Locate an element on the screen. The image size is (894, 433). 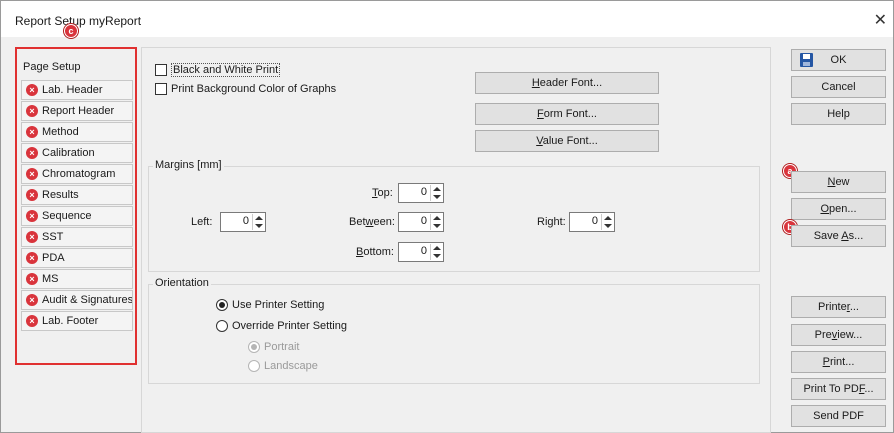
nav-item-method: × Method is located at coordinates (77, 132).